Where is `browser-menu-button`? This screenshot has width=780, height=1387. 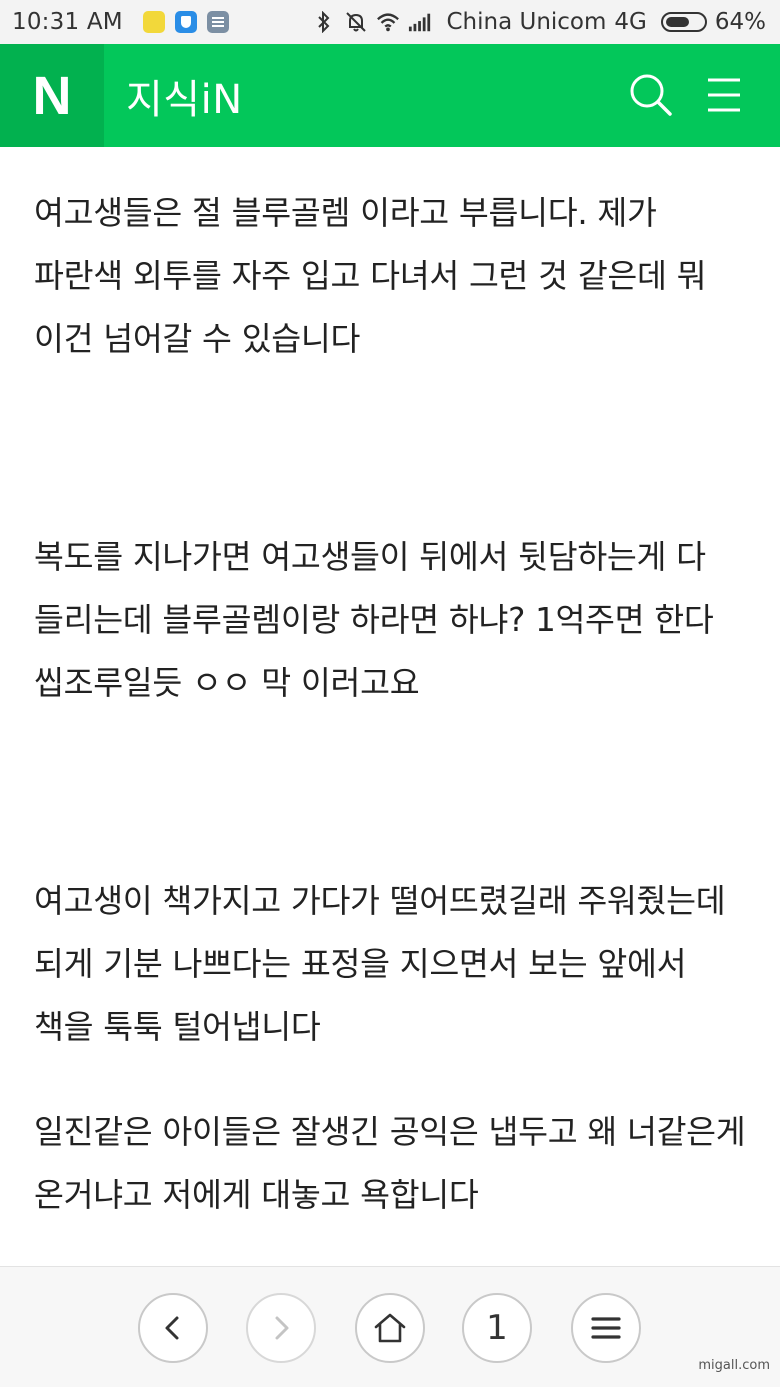
browser-menu-button is located at coordinates (606, 1328).